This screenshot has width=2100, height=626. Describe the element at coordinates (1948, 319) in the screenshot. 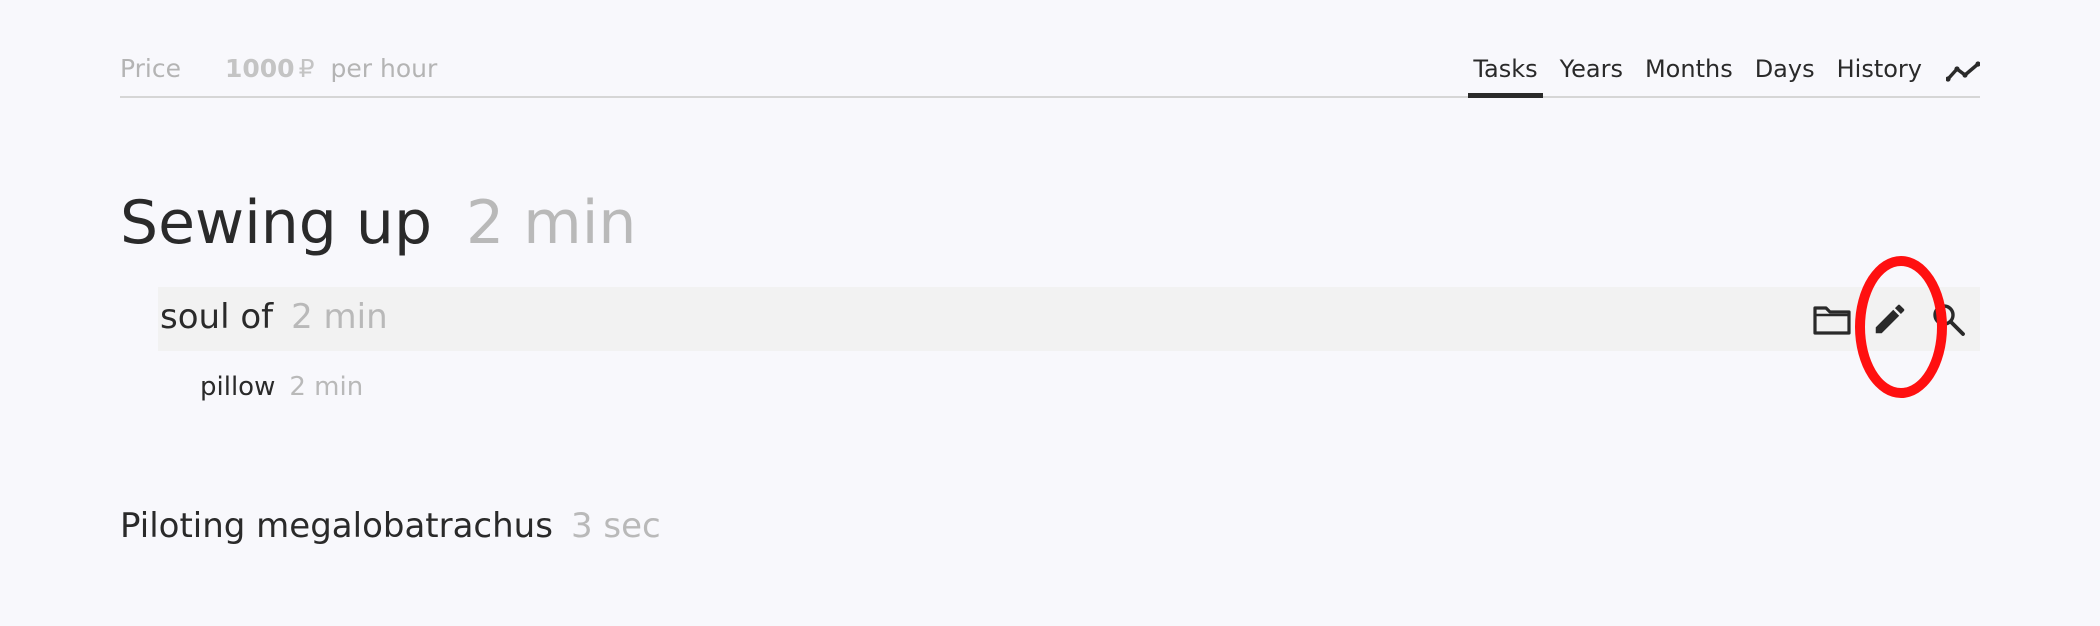

I see `search-icon` at that location.